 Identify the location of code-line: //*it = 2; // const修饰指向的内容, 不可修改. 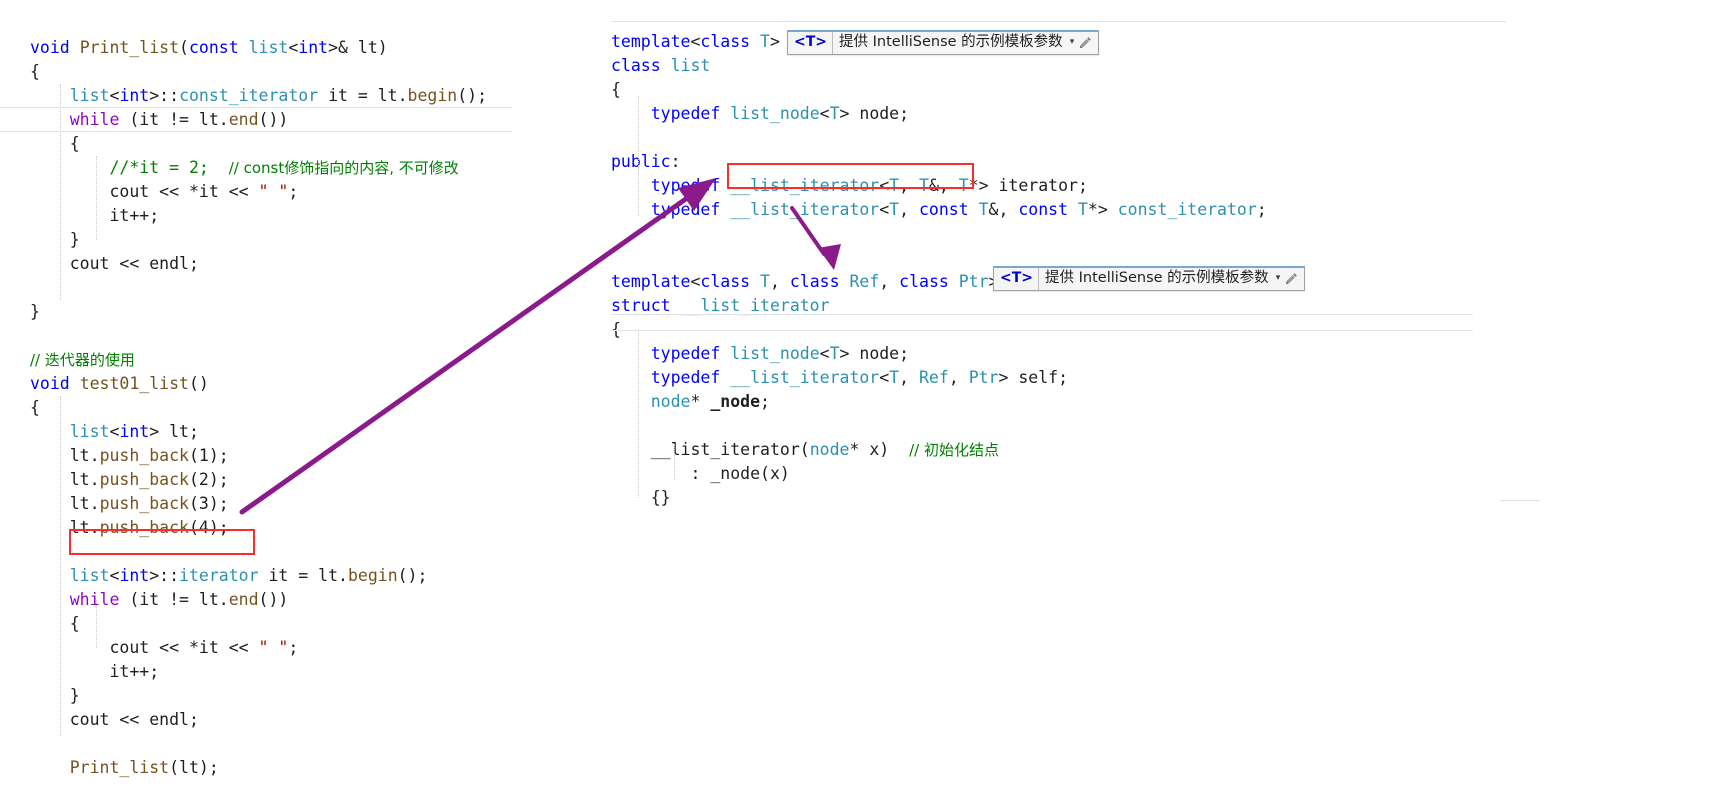
(310, 168).